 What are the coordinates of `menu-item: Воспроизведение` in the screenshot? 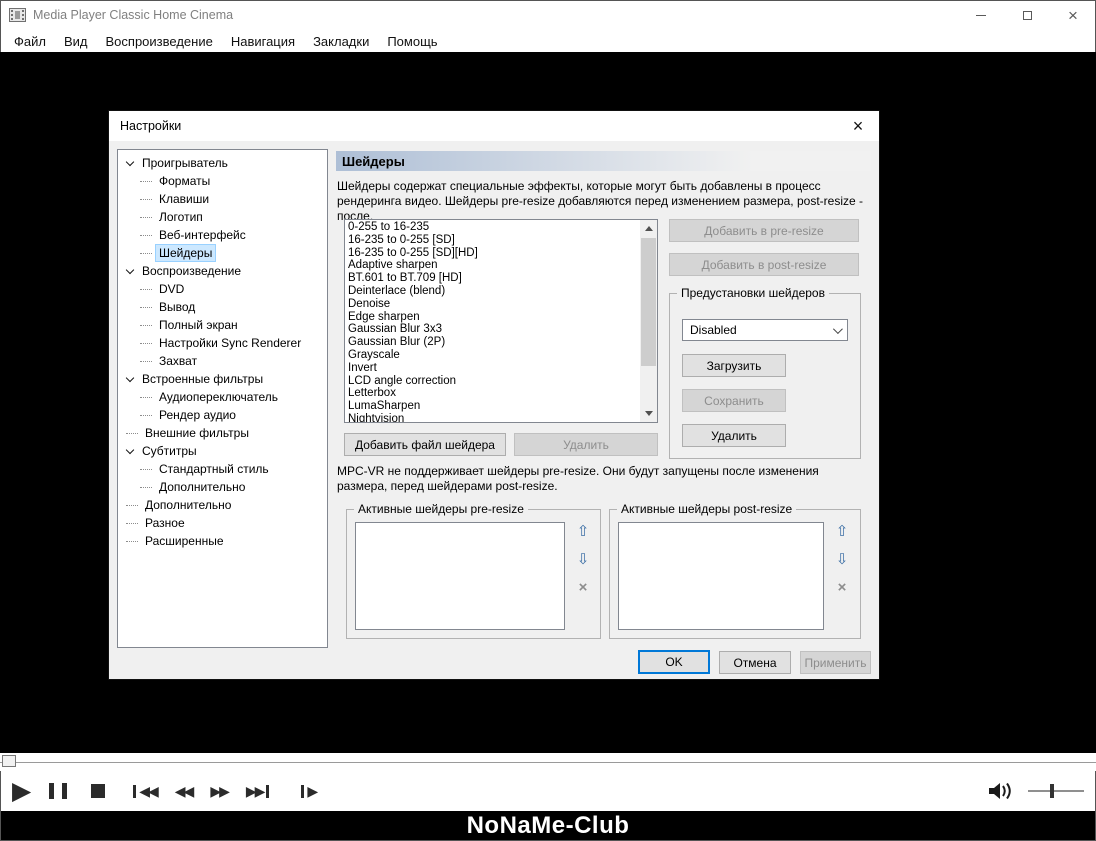 It's located at (159, 41).